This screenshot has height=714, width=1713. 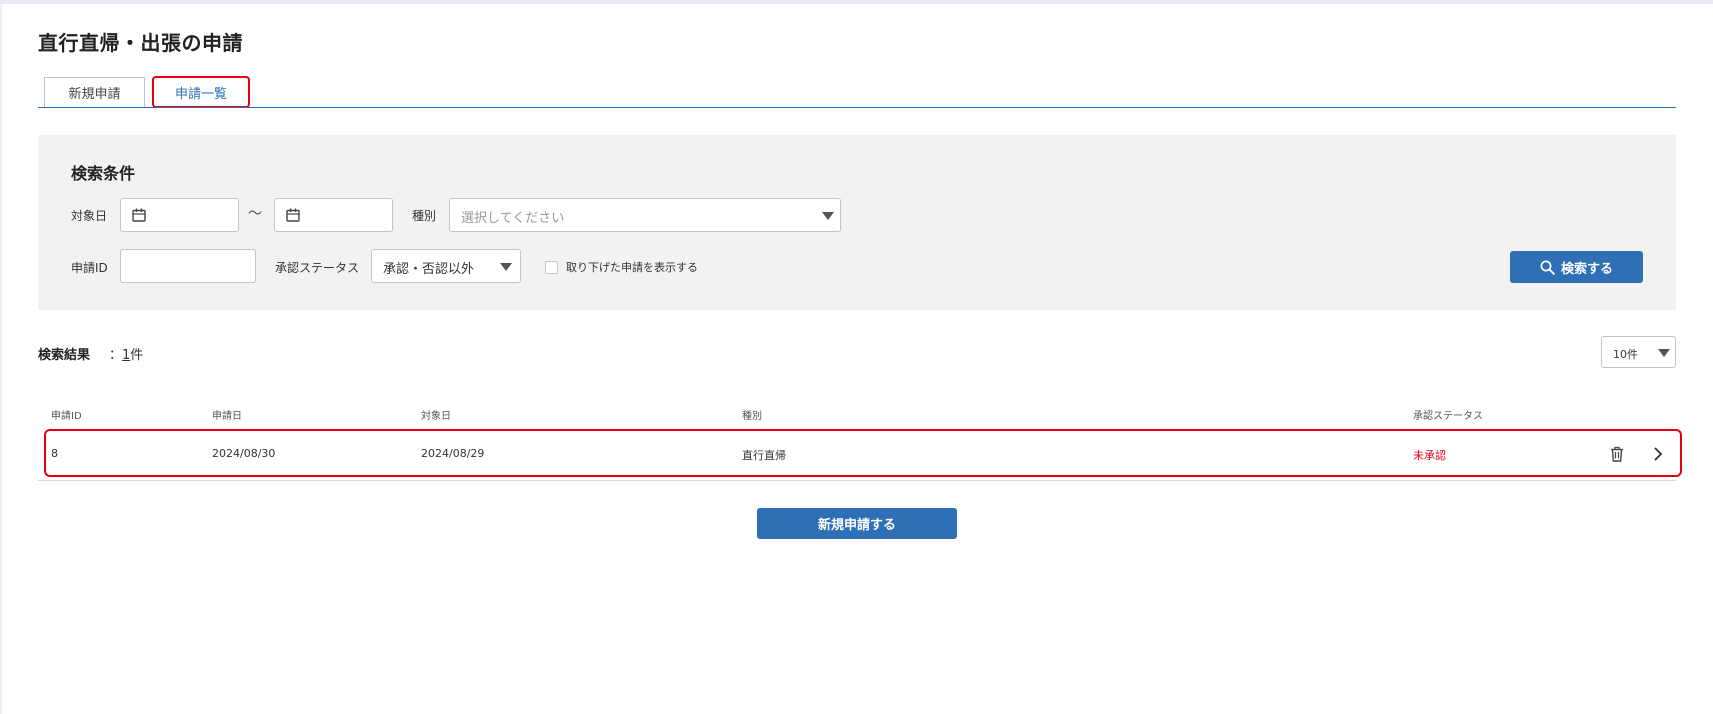 I want to click on tab-new-application: 新規申請, so click(x=94, y=92).